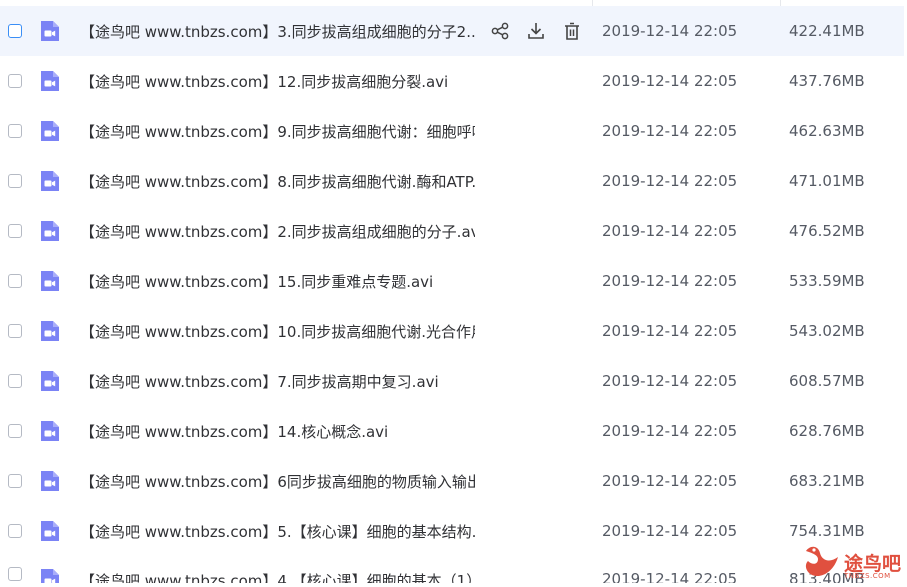 This screenshot has height=587, width=907. What do you see at coordinates (277, 81) in the screenshot?
I see `file-name-link: 【途鸟吧 www.tnbzs.com】12.同步拔高细胞分裂.avi` at bounding box center [277, 81].